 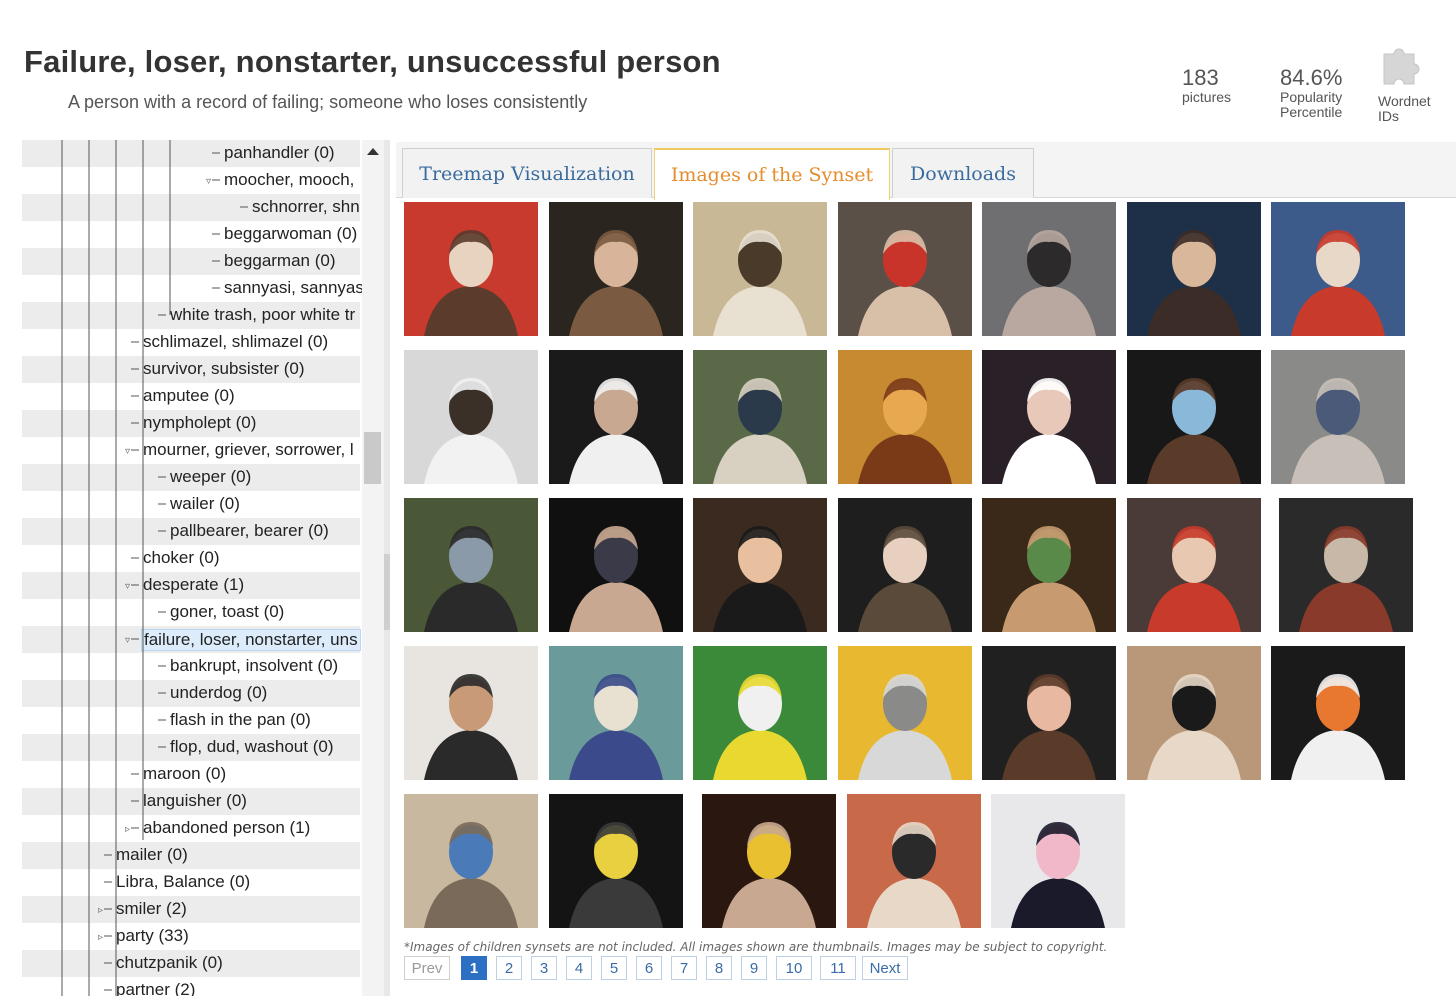 What do you see at coordinates (427, 968) in the screenshot?
I see `prev-page-button: Prev` at bounding box center [427, 968].